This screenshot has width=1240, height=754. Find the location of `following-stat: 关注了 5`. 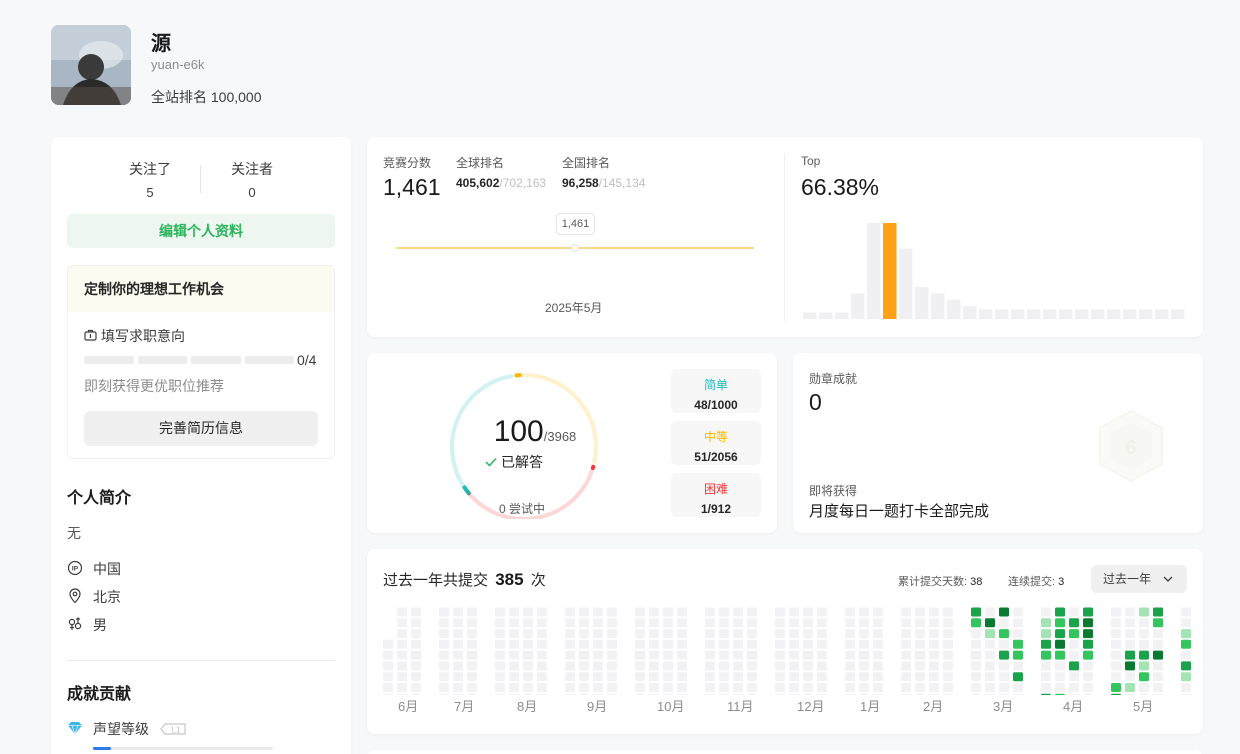

following-stat: 关注了 5 is located at coordinates (150, 179).